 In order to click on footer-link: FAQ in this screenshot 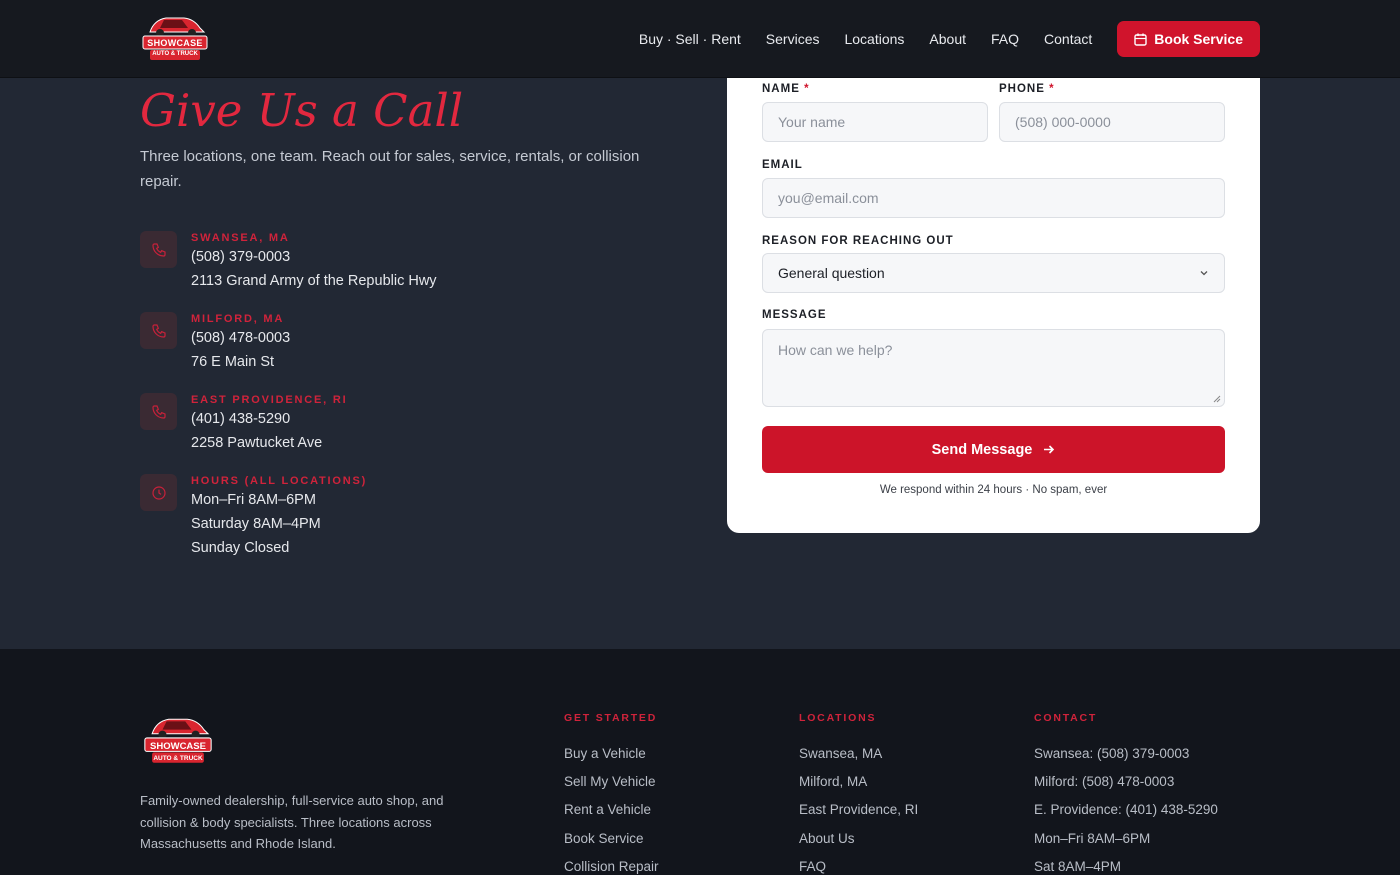, I will do `click(858, 867)`.